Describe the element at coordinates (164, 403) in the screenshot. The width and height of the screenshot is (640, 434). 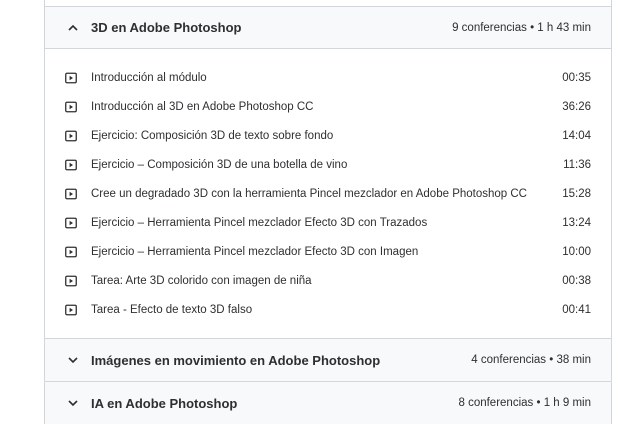
I see `section-title: IA en Adobe Photoshop` at that location.